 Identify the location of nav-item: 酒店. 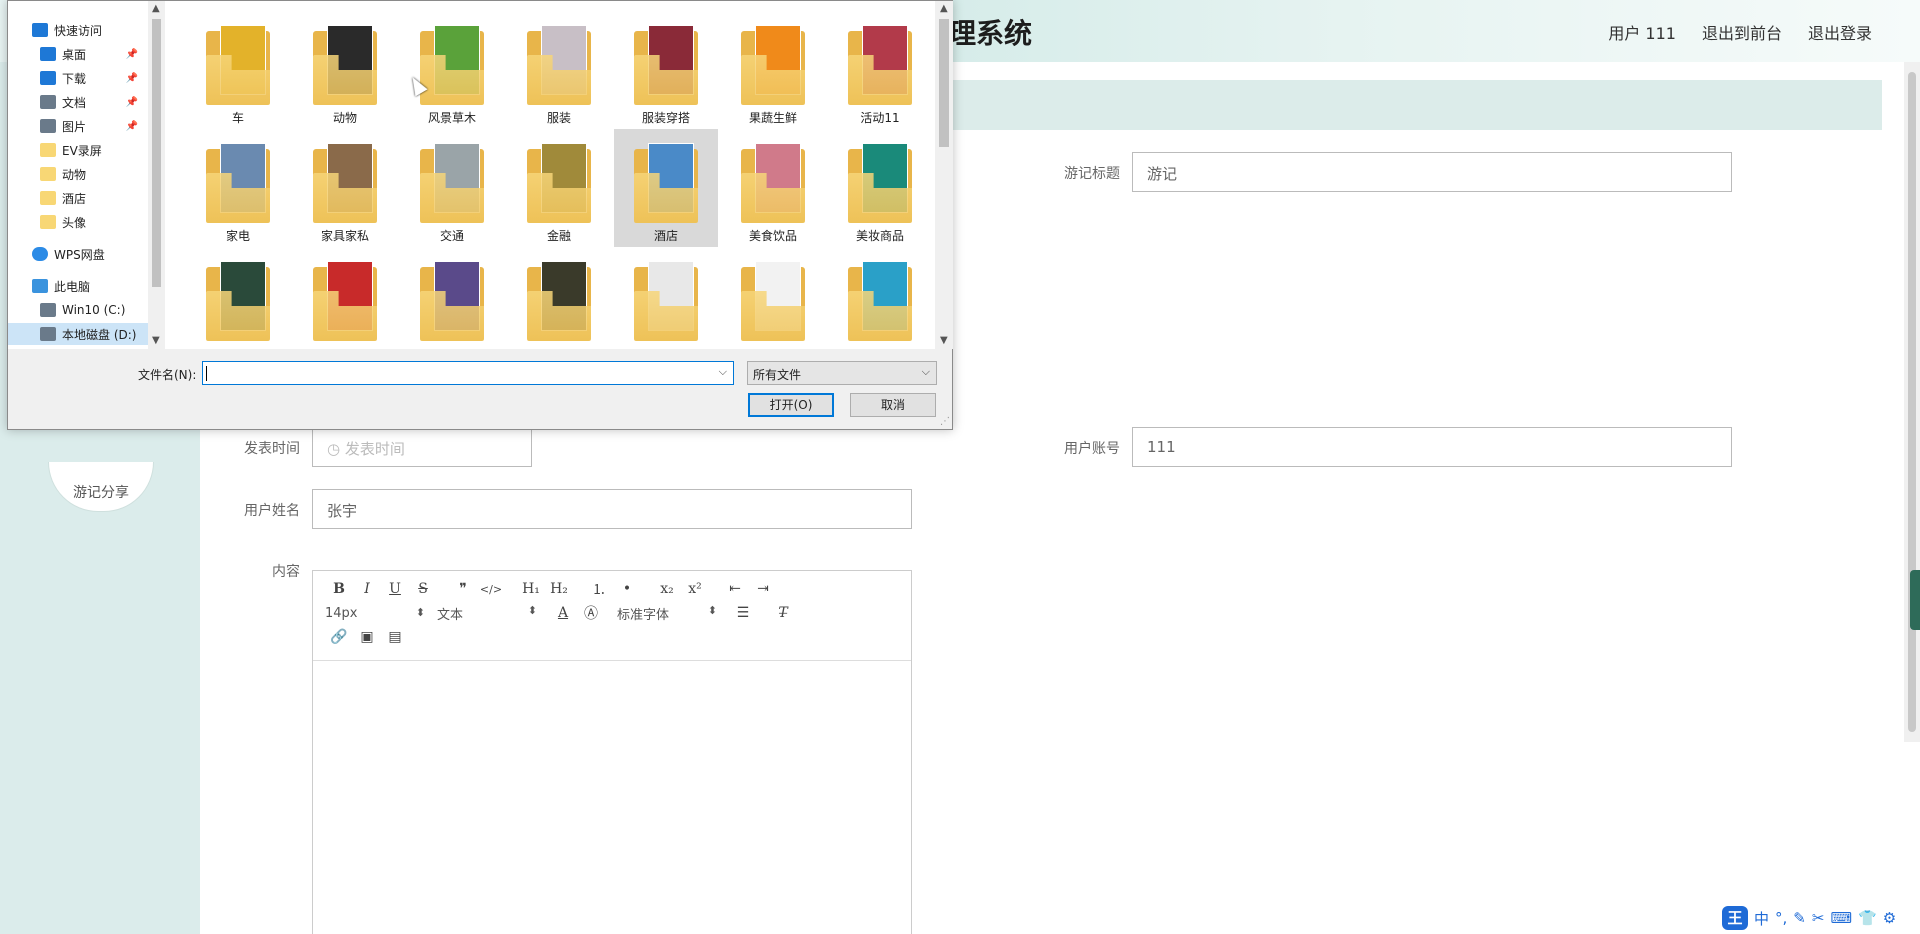
(78, 198).